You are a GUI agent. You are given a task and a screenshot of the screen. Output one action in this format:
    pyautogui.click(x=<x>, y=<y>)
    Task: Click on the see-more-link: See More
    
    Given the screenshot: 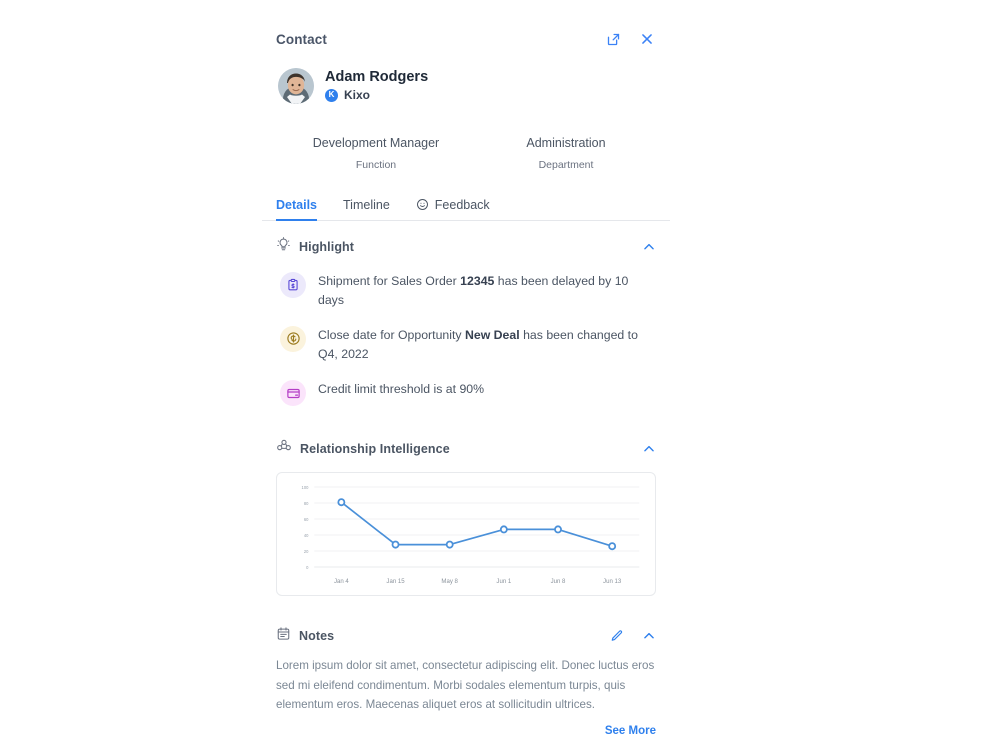 What is the action you would take?
    pyautogui.click(x=466, y=727)
    